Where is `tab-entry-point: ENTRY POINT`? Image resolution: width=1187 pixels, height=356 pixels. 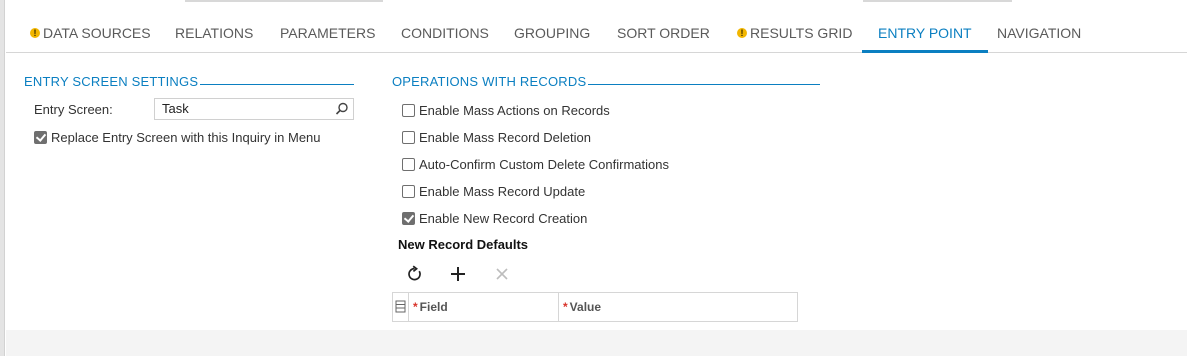
tab-entry-point: ENTRY POINT is located at coordinates (925, 33).